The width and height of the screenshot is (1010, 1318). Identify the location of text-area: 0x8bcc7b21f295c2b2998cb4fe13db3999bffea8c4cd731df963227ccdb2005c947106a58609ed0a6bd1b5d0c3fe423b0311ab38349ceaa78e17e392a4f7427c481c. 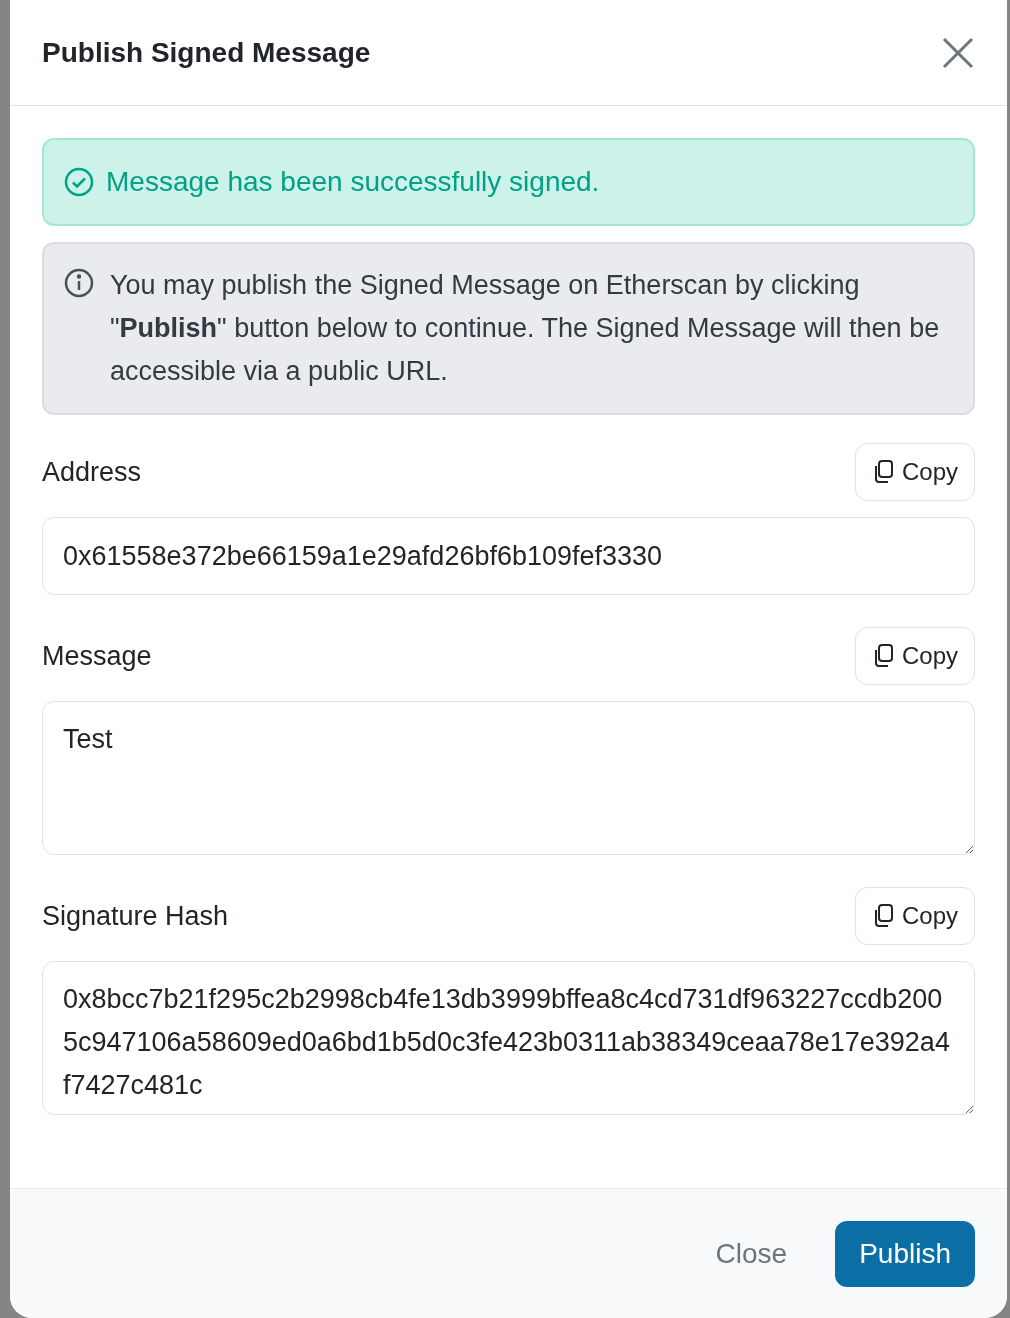
(508, 1038).